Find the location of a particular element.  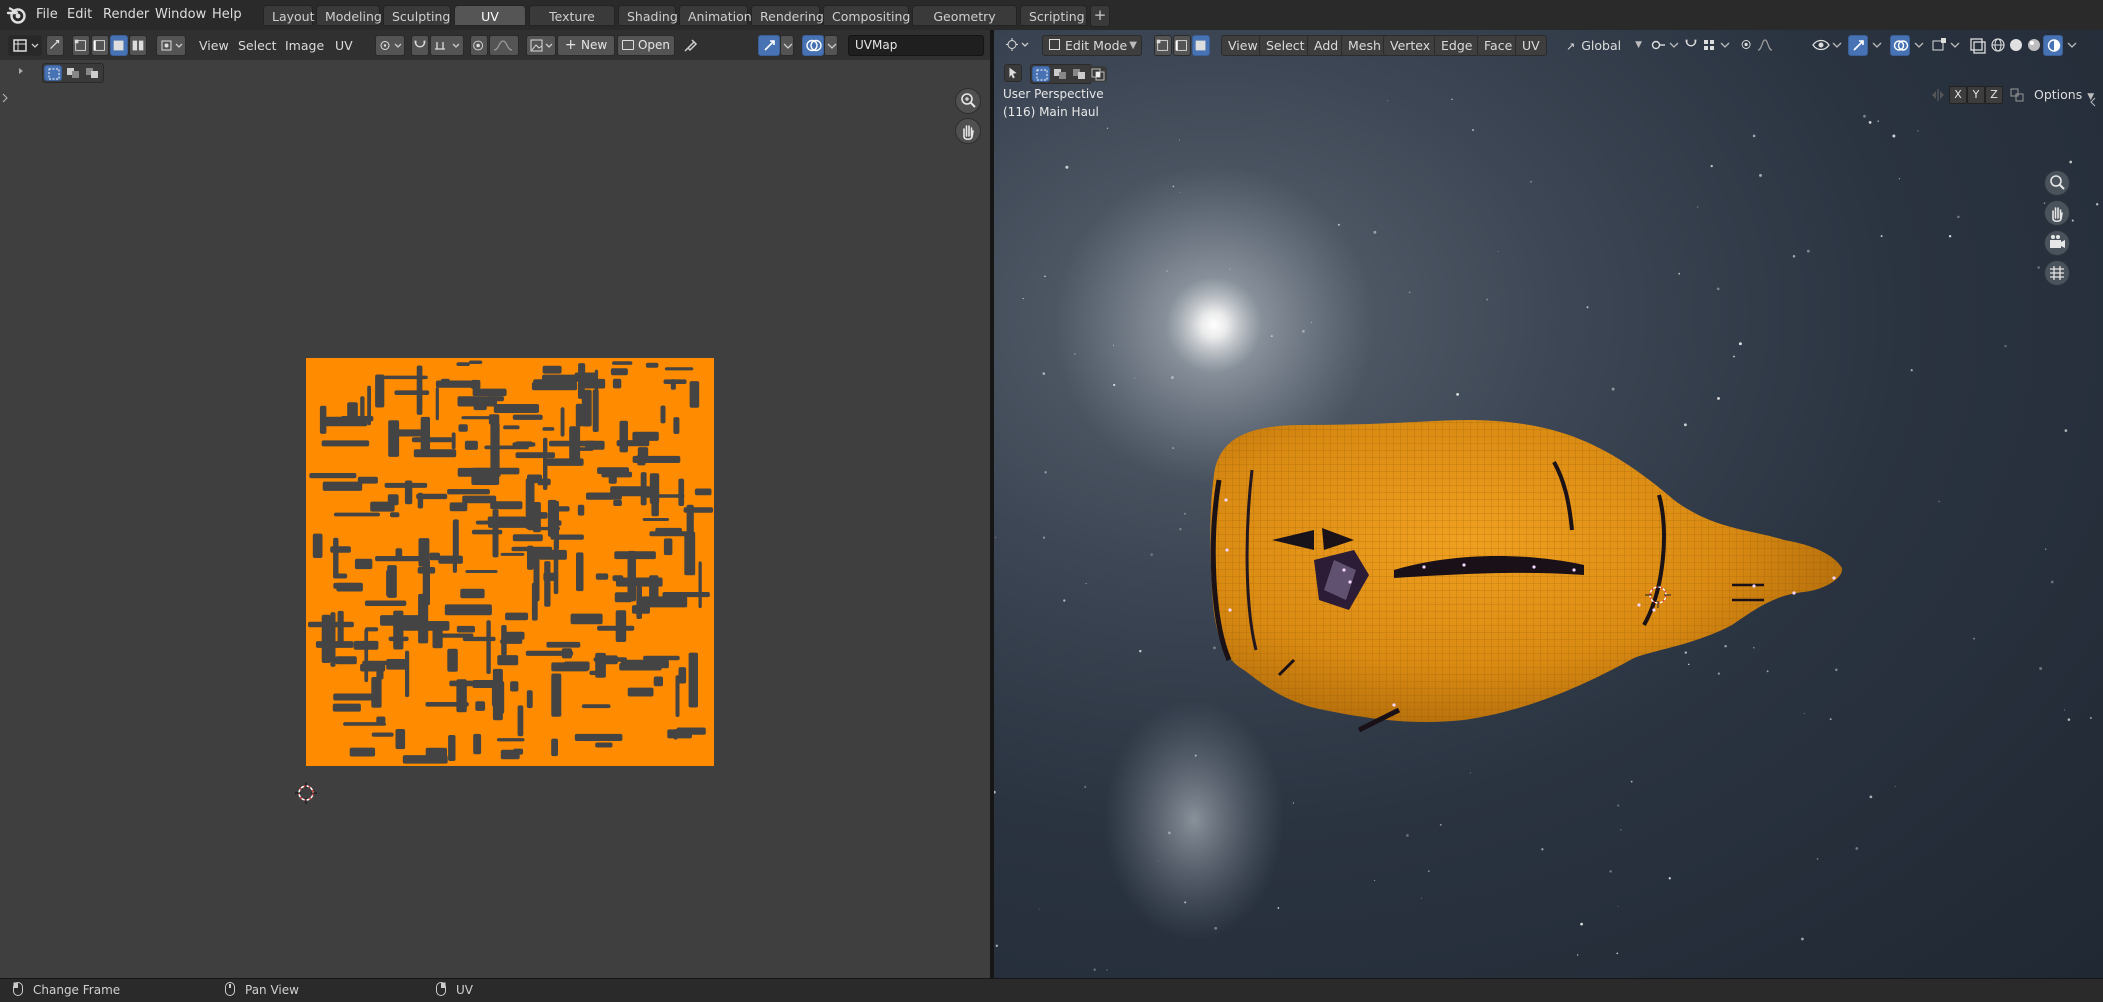

vp-pan-icon is located at coordinates (2057, 213).